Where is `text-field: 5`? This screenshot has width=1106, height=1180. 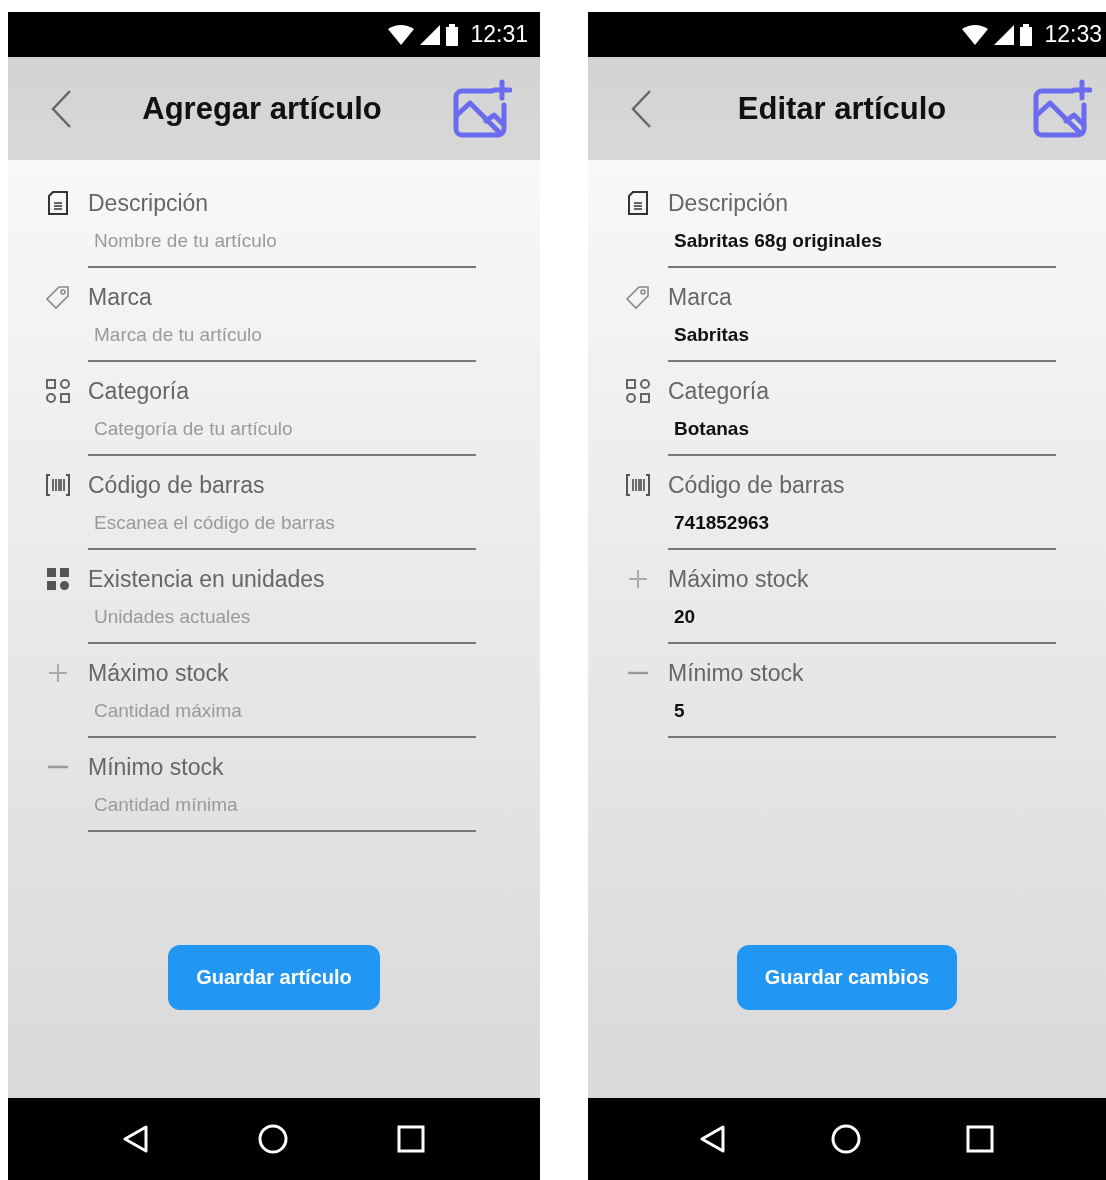 text-field: 5 is located at coordinates (862, 715).